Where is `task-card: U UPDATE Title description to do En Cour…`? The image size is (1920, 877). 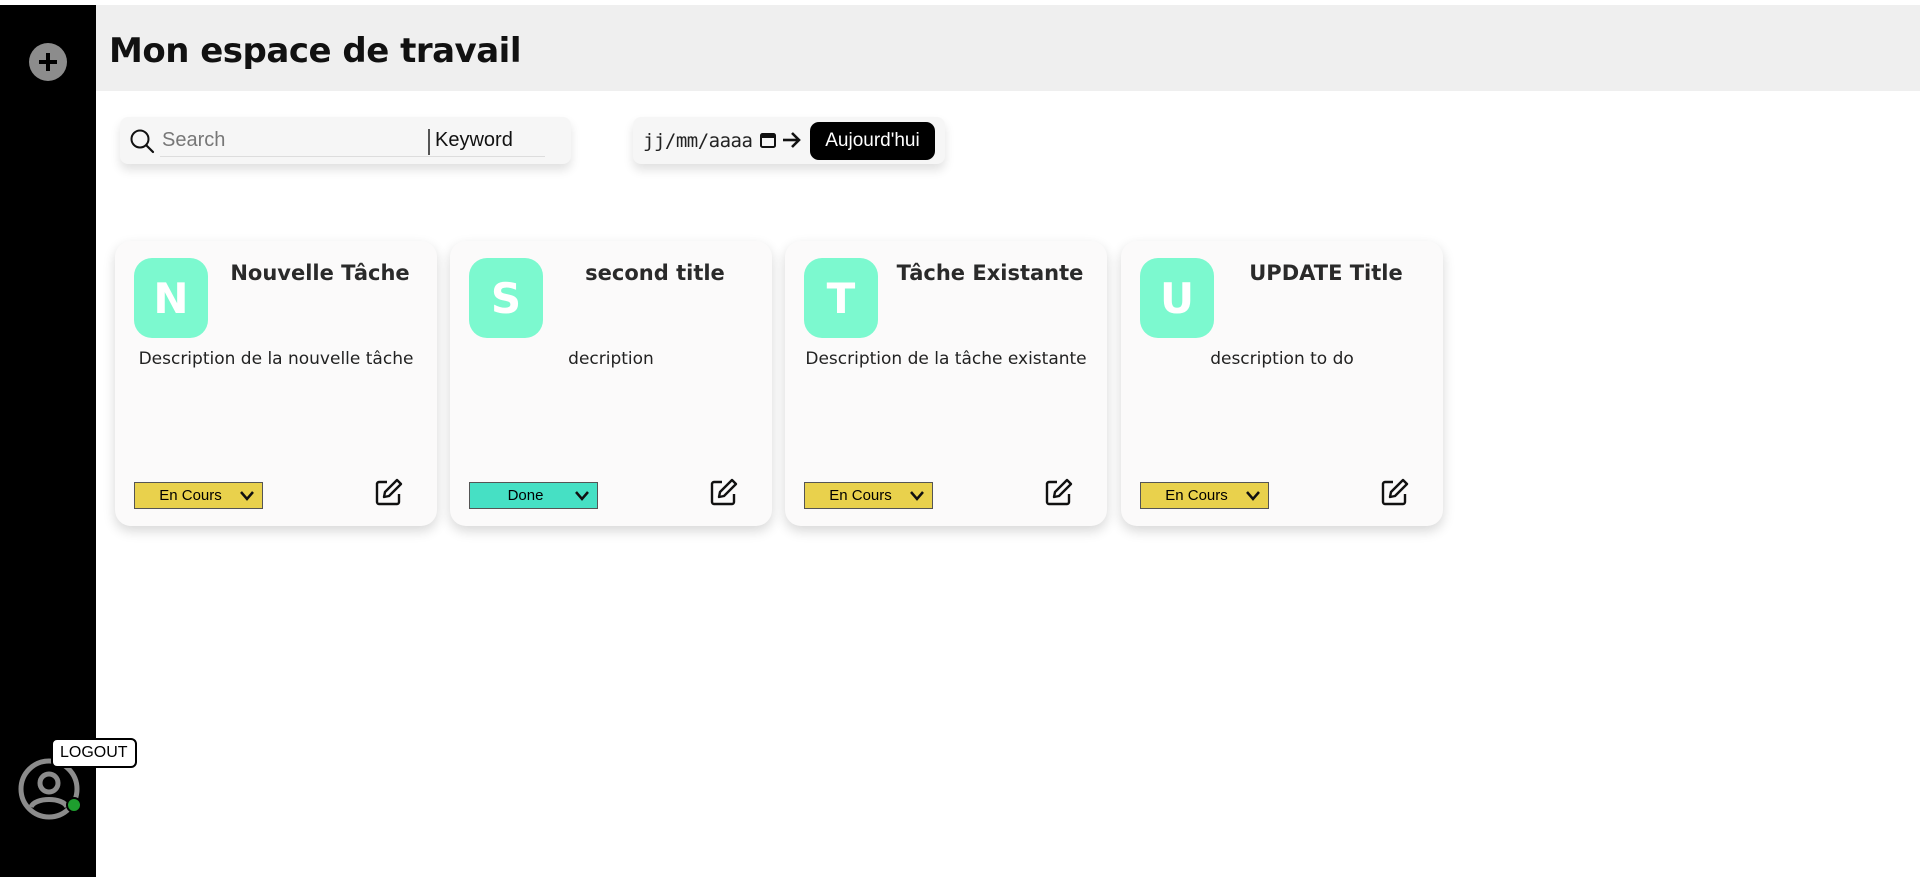 task-card: U UPDATE Title description to do En Cour… is located at coordinates (1282, 383).